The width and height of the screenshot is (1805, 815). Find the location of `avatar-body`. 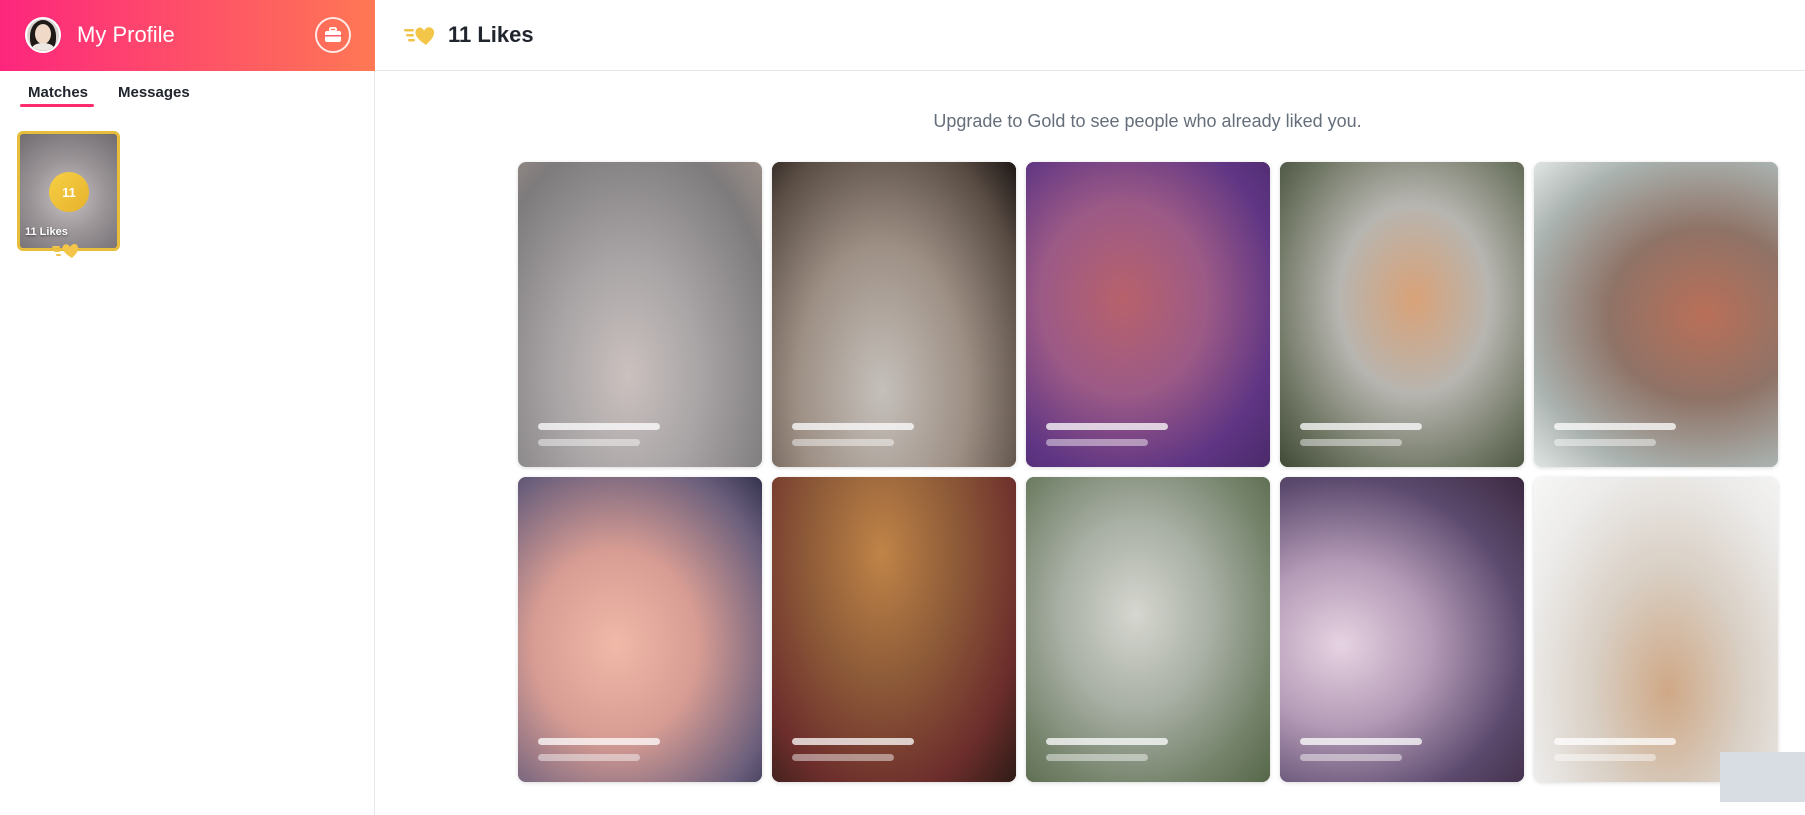

avatar-body is located at coordinates (43, 47).